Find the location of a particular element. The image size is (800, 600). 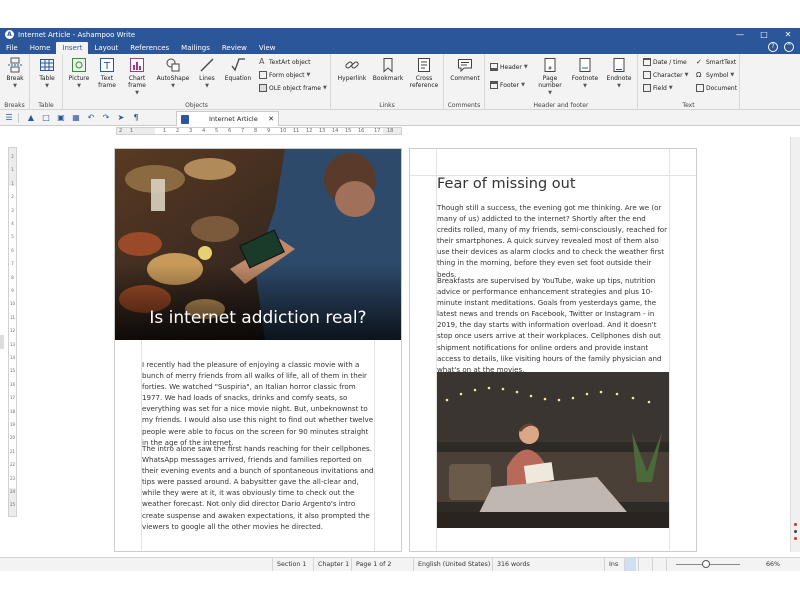

menu-home: Home is located at coordinates (40, 48).